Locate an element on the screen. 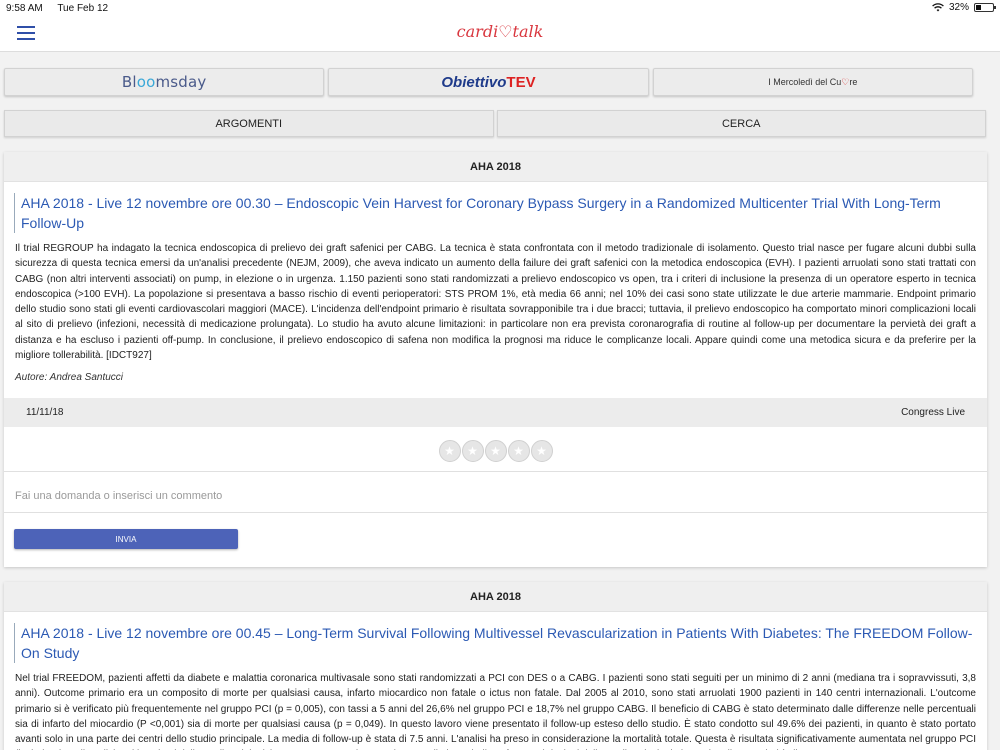 The height and width of the screenshot is (750, 1000). logo-text-left: cardi is located at coordinates (477, 31).